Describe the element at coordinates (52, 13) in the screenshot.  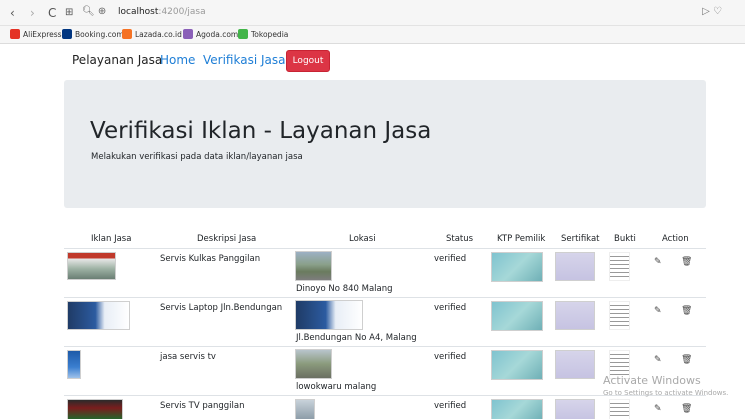
I see `reload-icon: C` at that location.